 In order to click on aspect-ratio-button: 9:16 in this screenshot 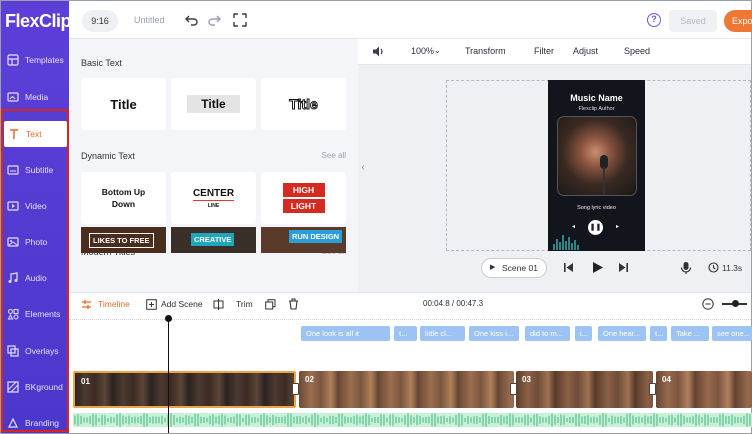, I will do `click(100, 21)`.